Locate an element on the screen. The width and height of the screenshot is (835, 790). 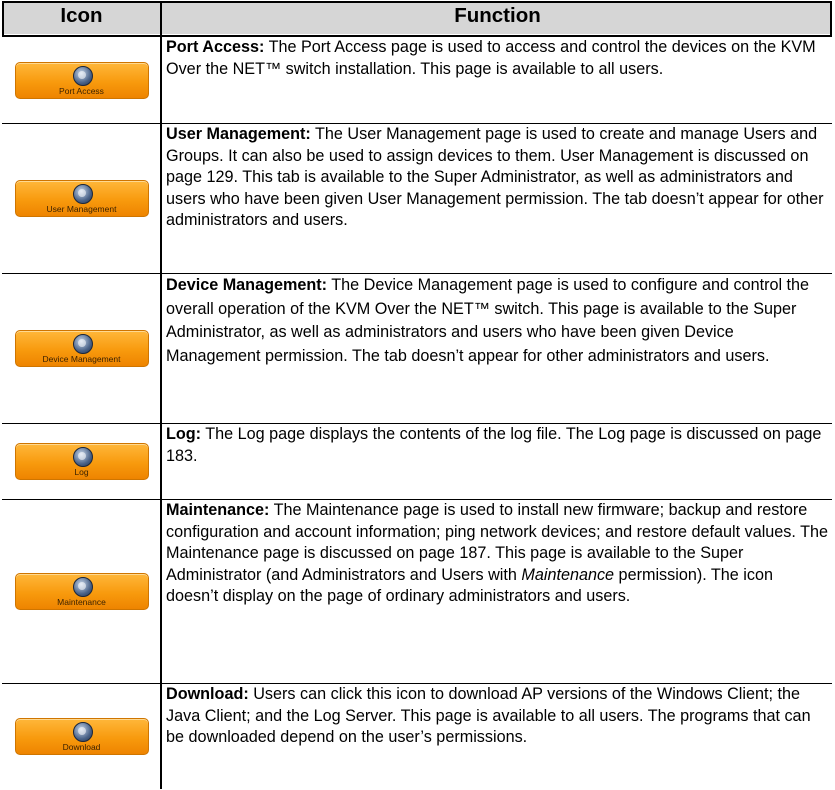
icon-cell: Log is located at coordinates (81, 461).